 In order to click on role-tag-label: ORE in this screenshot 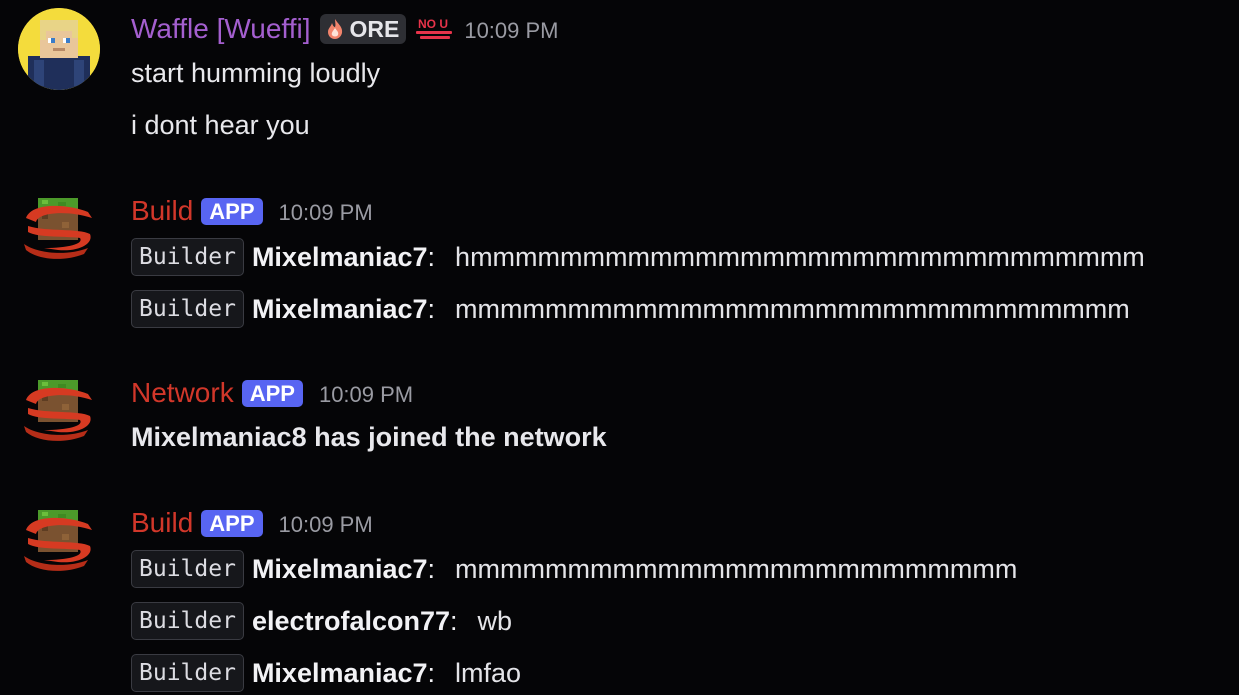, I will do `click(374, 28)`.